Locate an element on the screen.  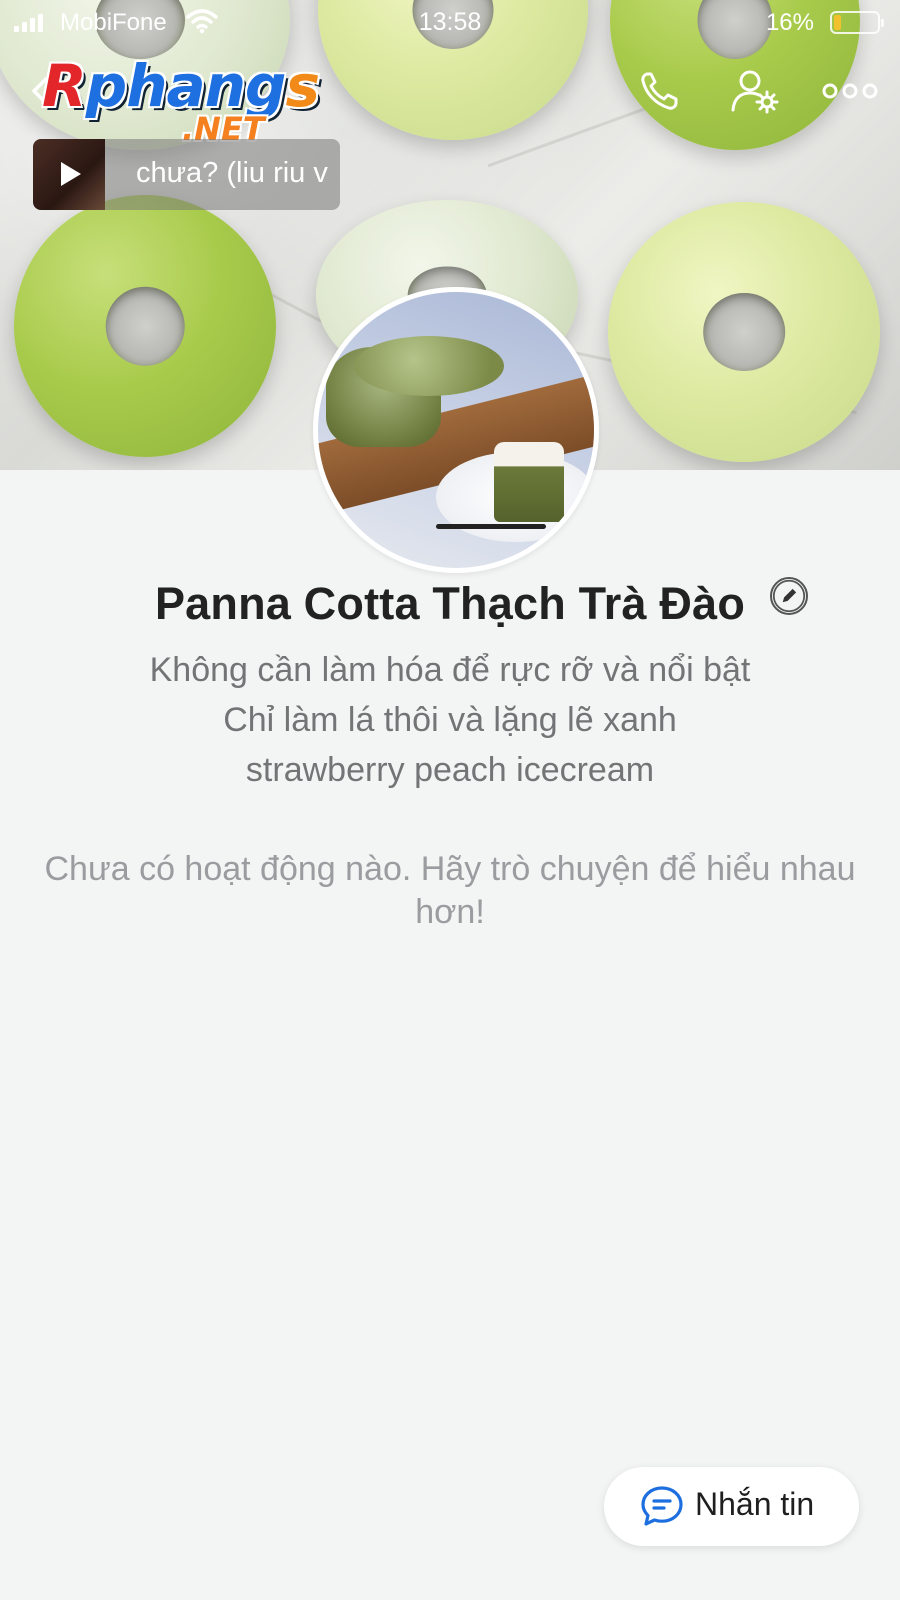
bio-line: strawberry peach icecream is located at coordinates (450, 770).